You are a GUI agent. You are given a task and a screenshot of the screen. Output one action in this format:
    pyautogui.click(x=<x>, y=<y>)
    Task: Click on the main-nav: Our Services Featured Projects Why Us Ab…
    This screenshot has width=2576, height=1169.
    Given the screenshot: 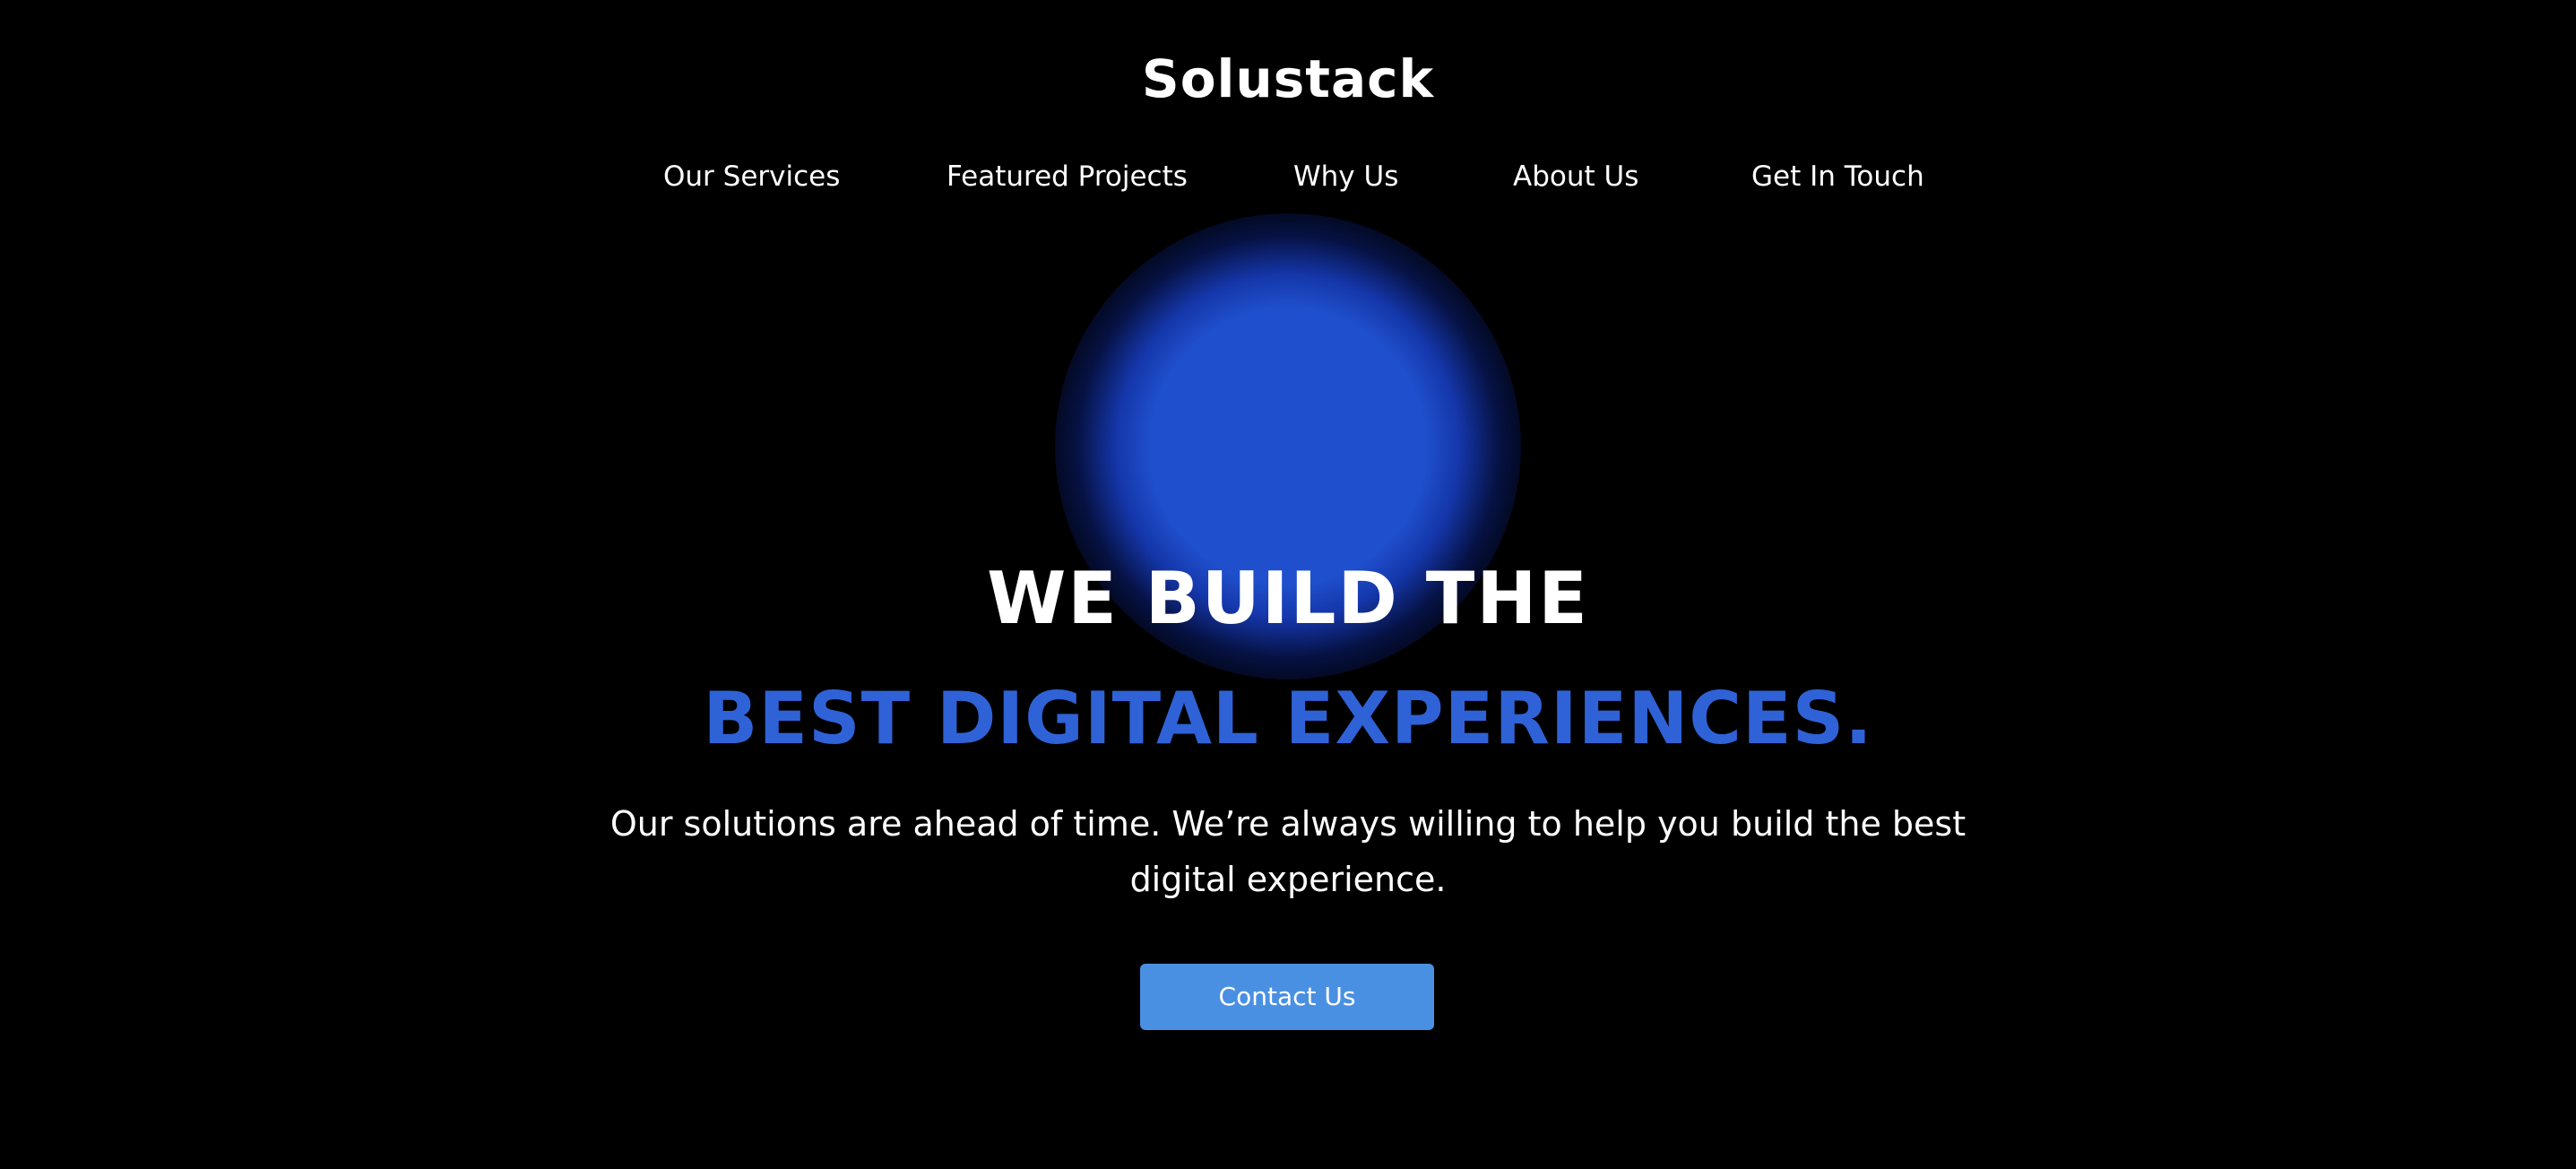 What is the action you would take?
    pyautogui.click(x=1288, y=177)
    